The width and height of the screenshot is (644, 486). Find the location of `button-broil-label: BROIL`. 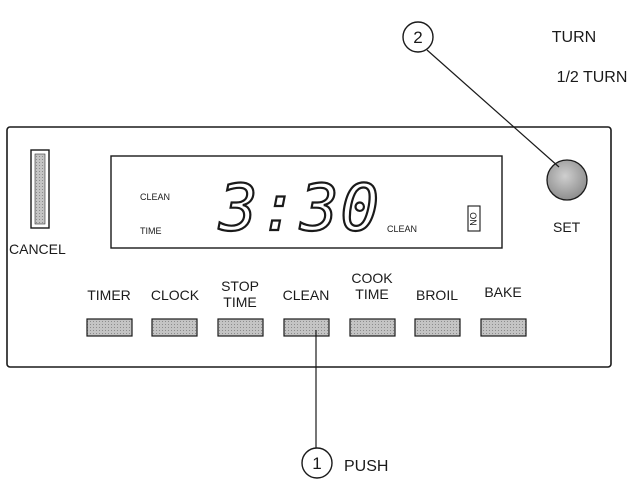

button-broil-label: BROIL is located at coordinates (437, 295).